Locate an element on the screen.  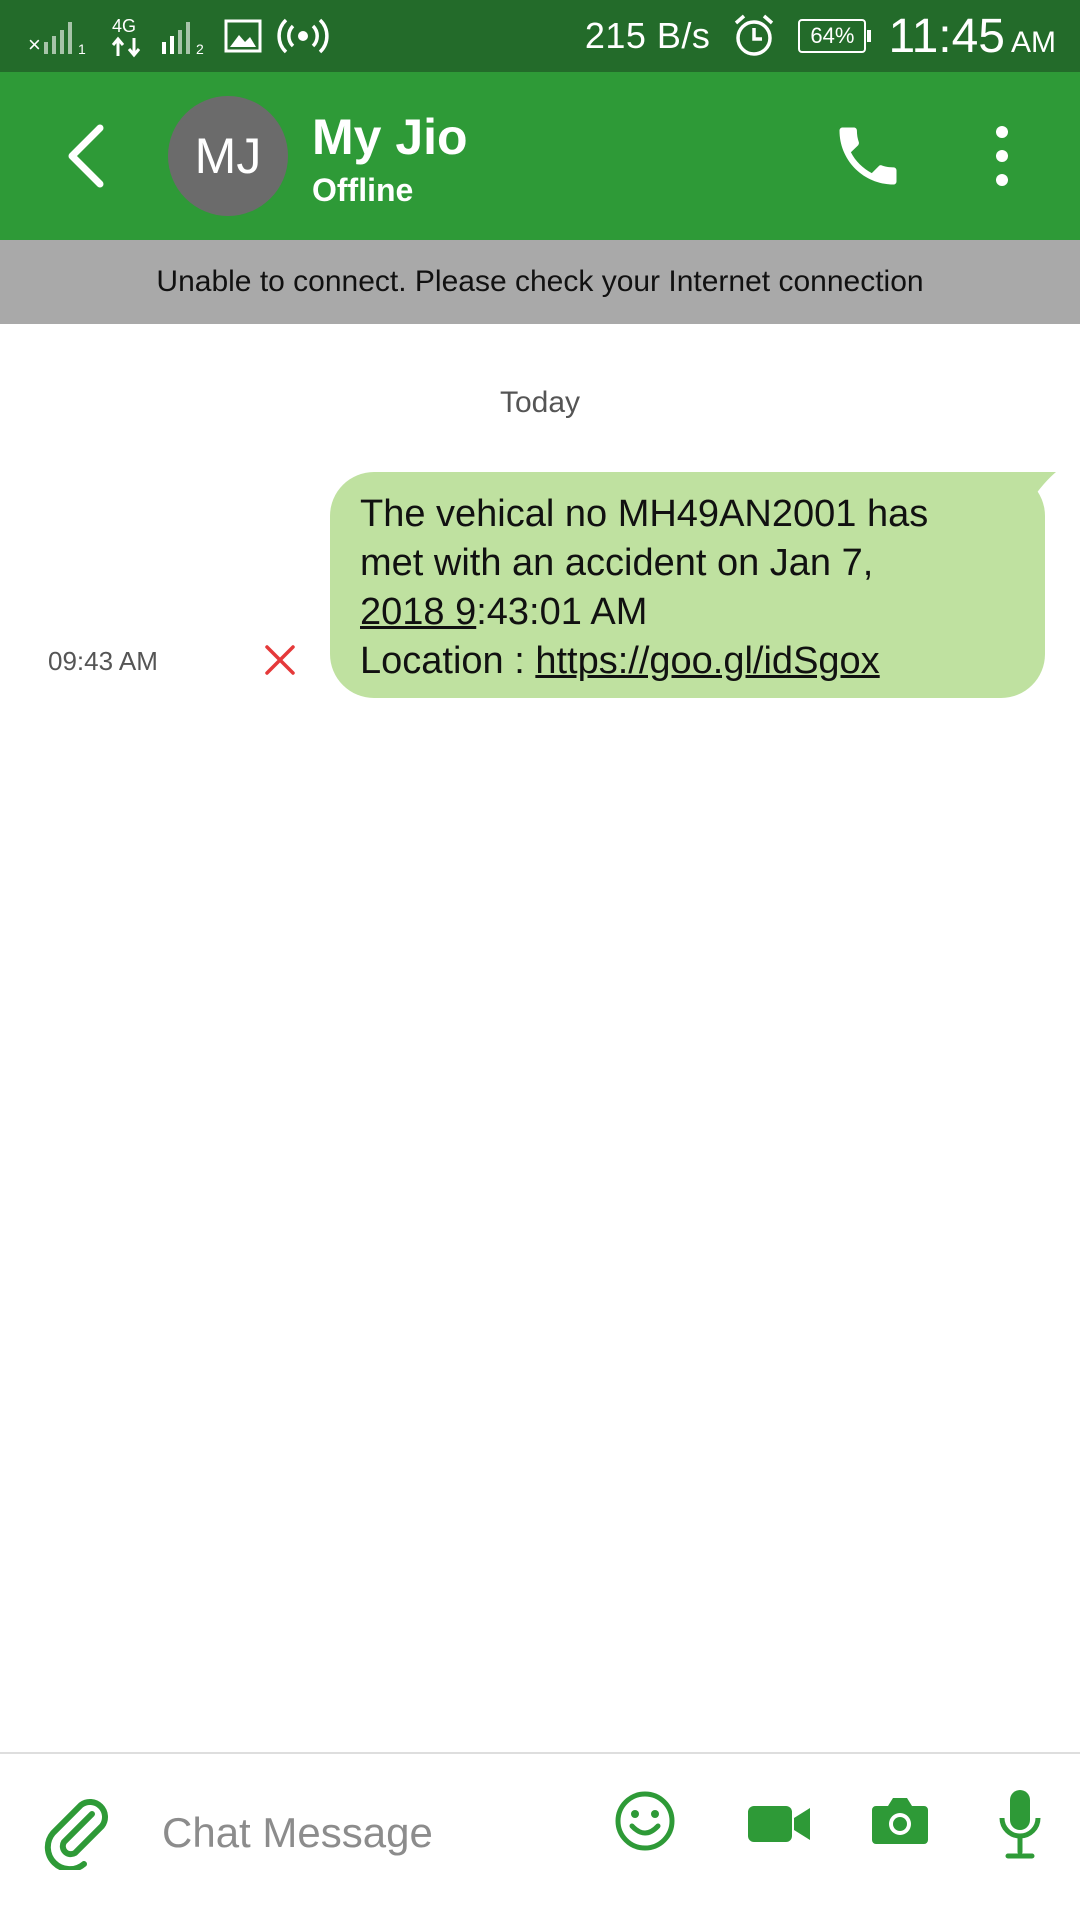
status-clock: 11:45 AM is located at coordinates (972, 36).